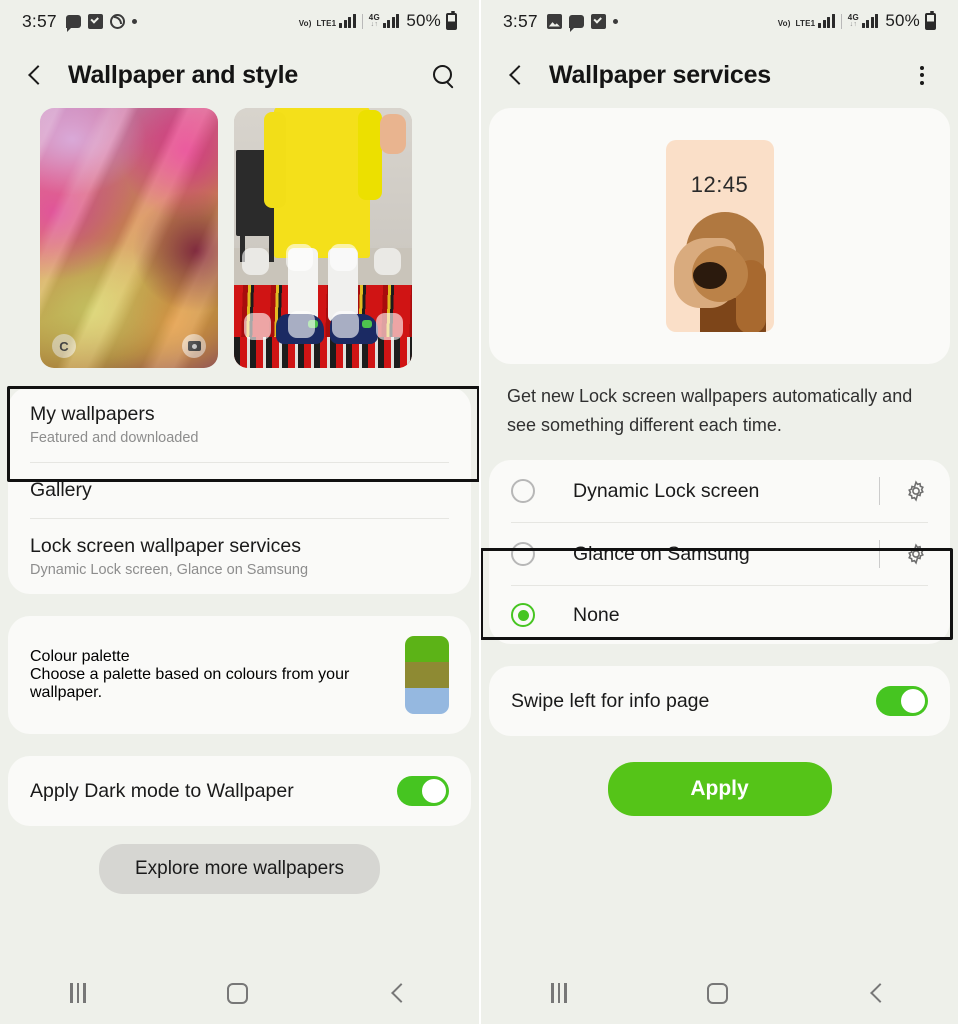  I want to click on list-item-subtitle: Dynamic Lock screen, Glance on Samsung, so click(169, 570).